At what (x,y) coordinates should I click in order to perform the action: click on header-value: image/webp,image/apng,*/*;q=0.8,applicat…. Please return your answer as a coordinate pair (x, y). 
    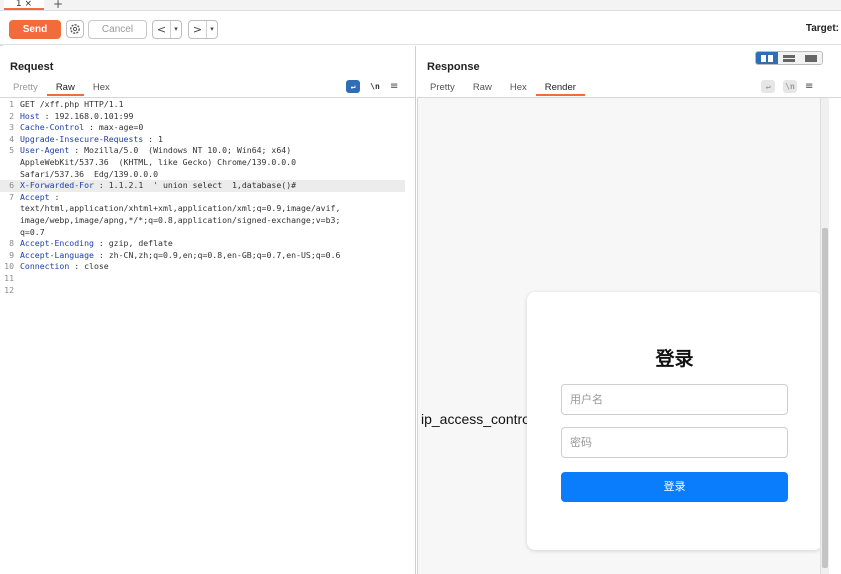
    Looking at the image, I should click on (180, 220).